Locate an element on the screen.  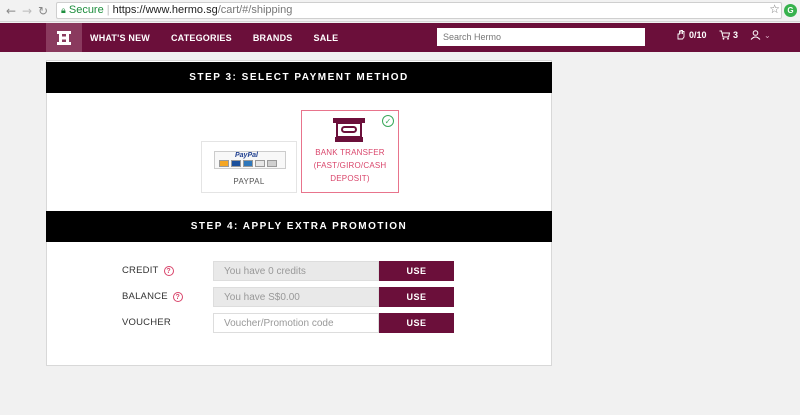
credit-label-wrap: CREDIT ? is located at coordinates (148, 270).